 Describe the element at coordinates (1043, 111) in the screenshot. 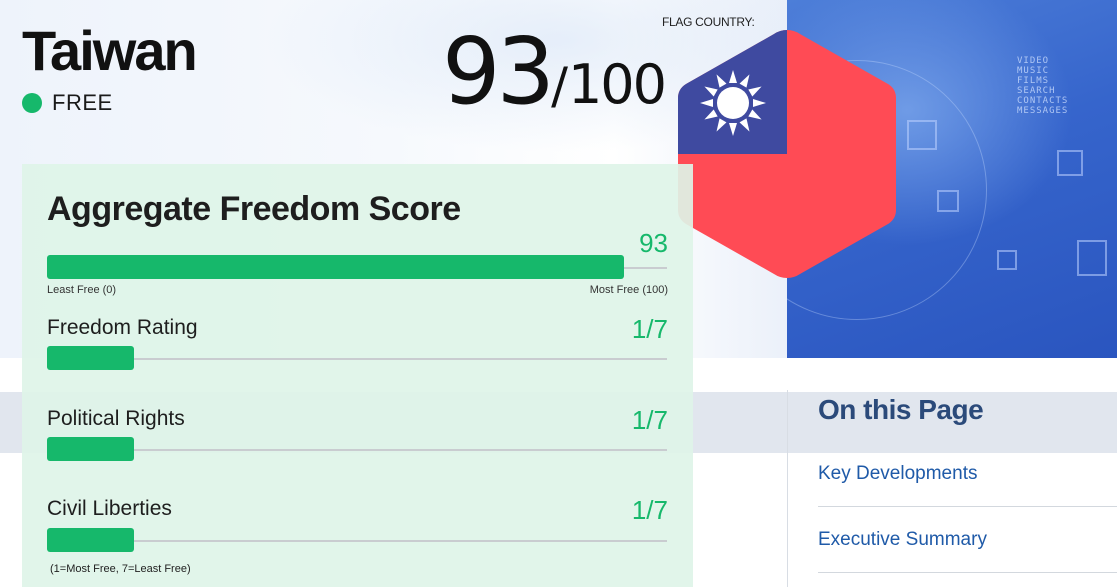

I see `hero-tech-word: MESSAGES` at that location.